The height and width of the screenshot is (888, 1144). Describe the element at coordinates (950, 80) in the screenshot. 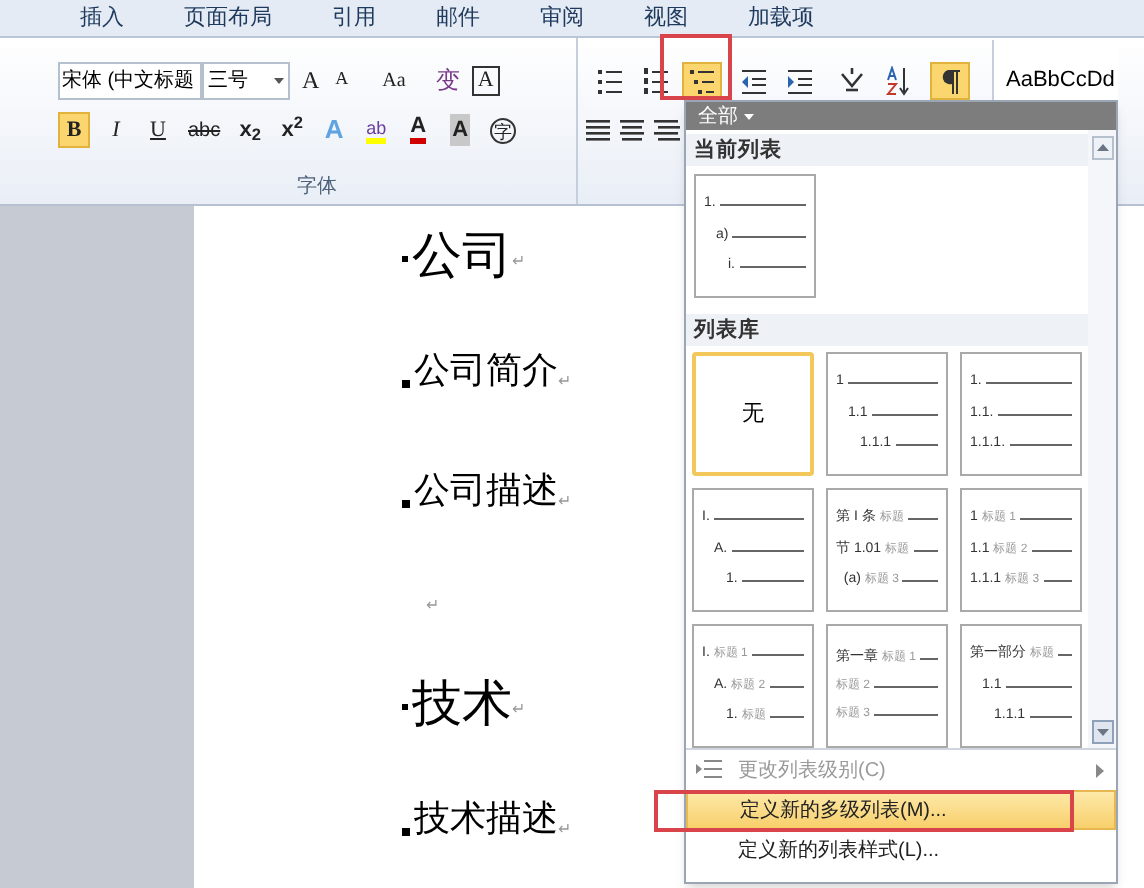

I see `show-marks-button` at that location.